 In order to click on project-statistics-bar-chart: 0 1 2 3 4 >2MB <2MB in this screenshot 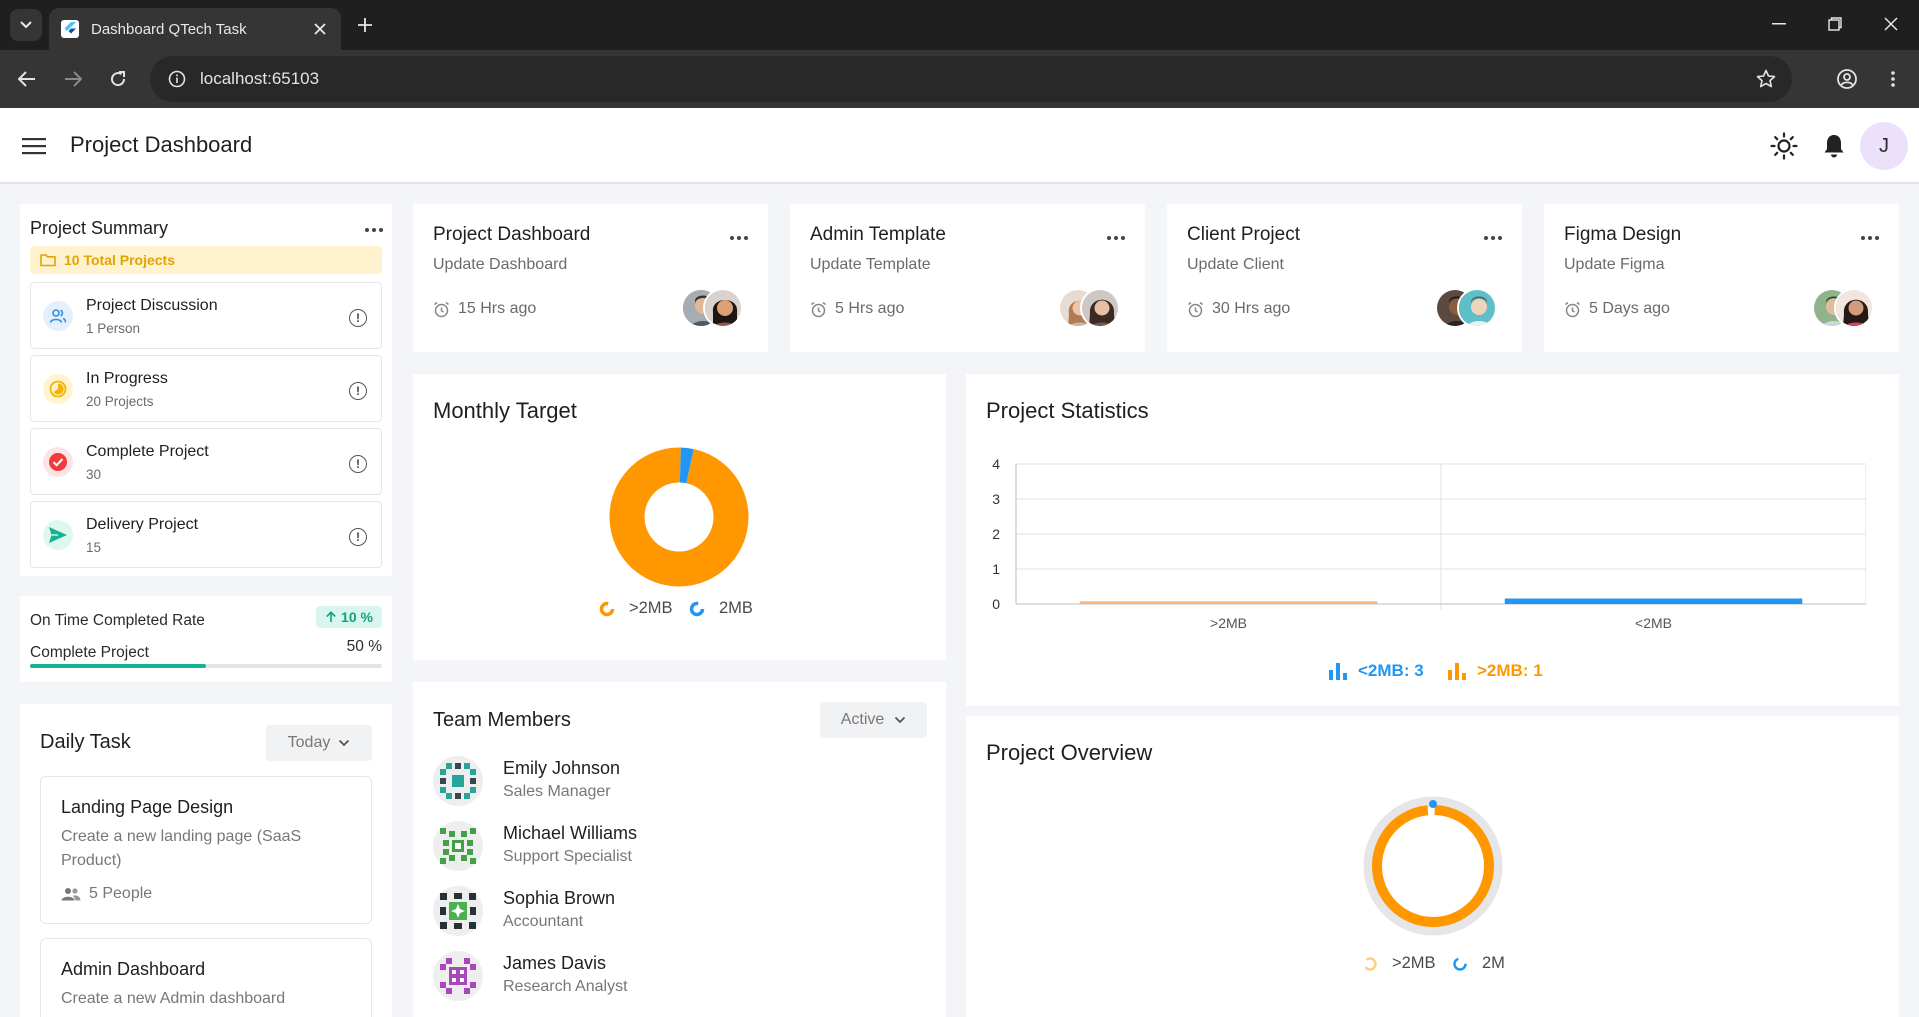, I will do `click(1429, 543)`.